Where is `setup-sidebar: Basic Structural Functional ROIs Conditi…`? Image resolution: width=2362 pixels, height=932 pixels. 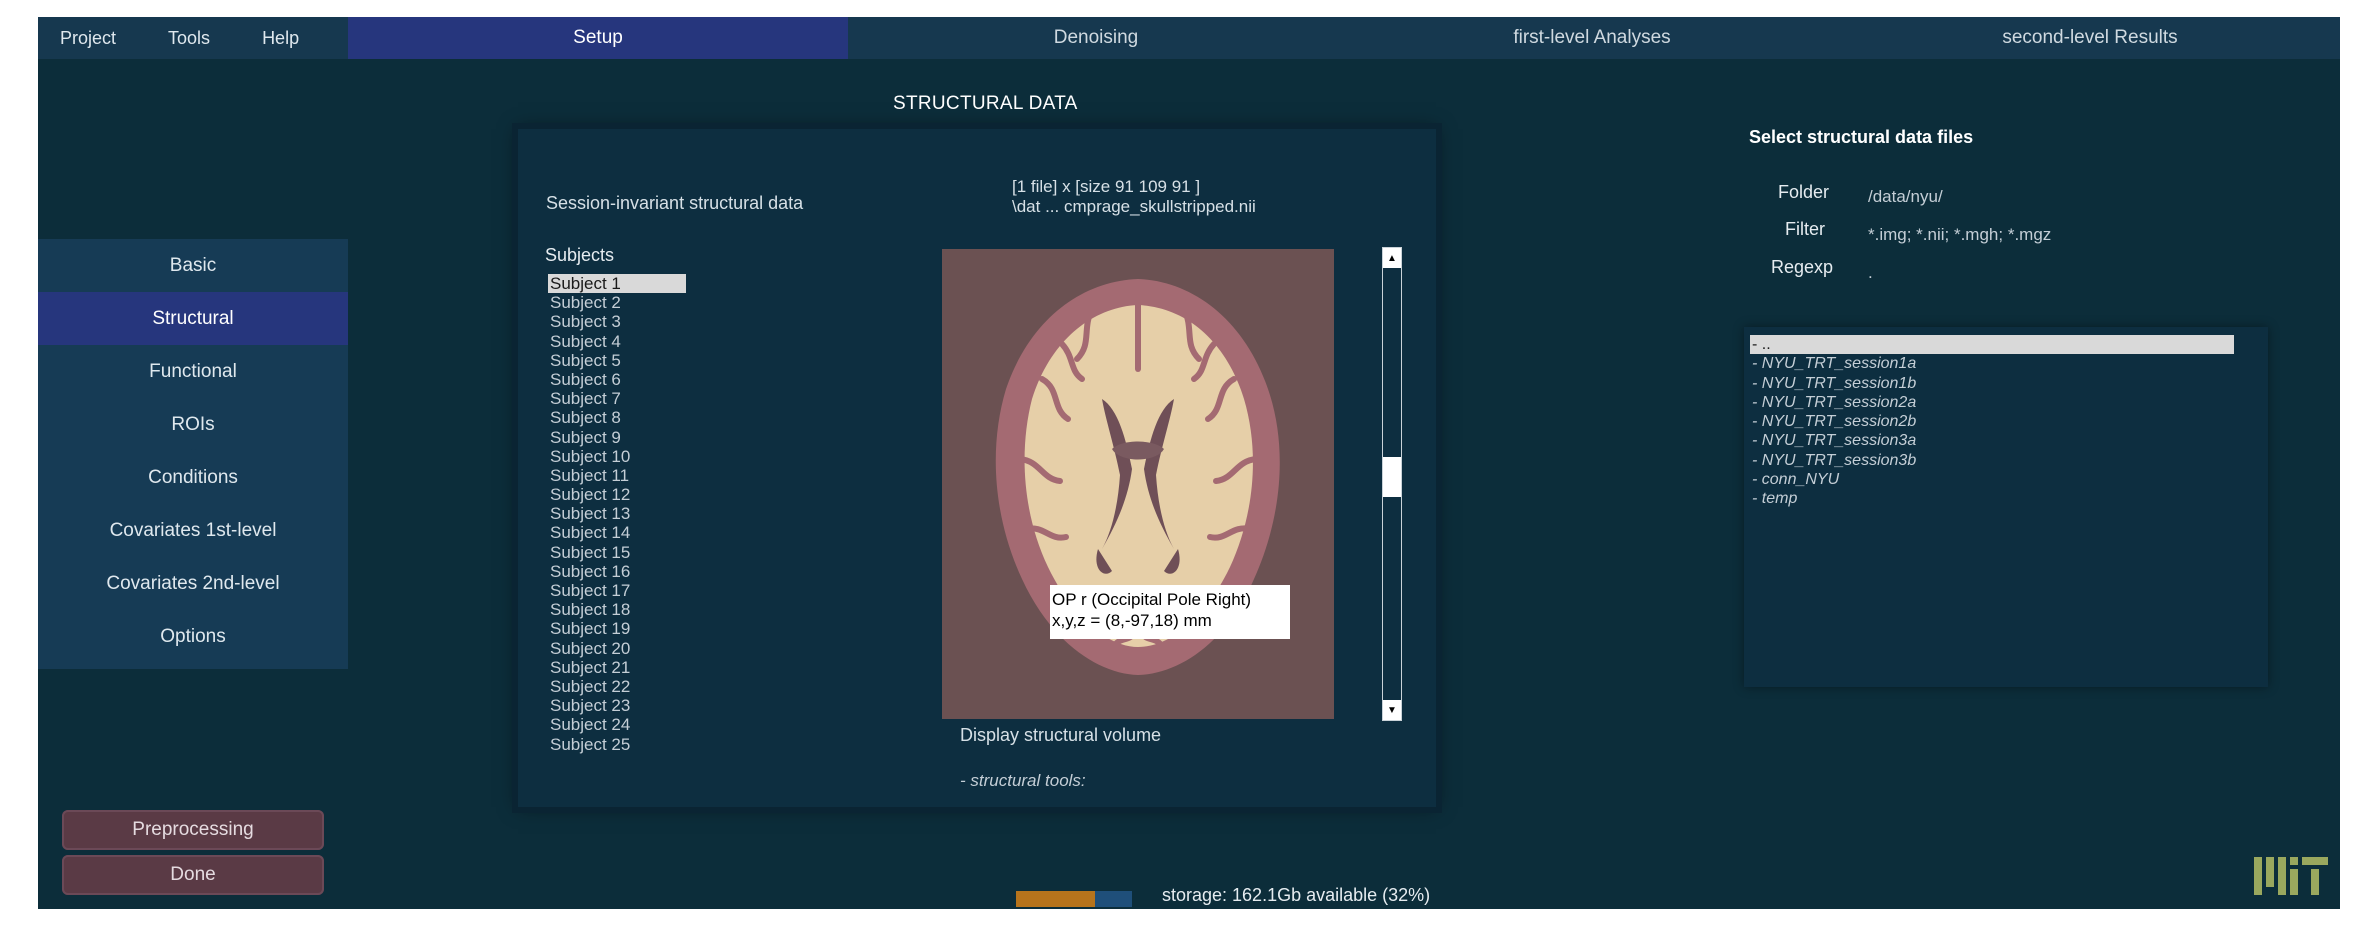
setup-sidebar: Basic Structural Functional ROIs Conditi… is located at coordinates (193, 454).